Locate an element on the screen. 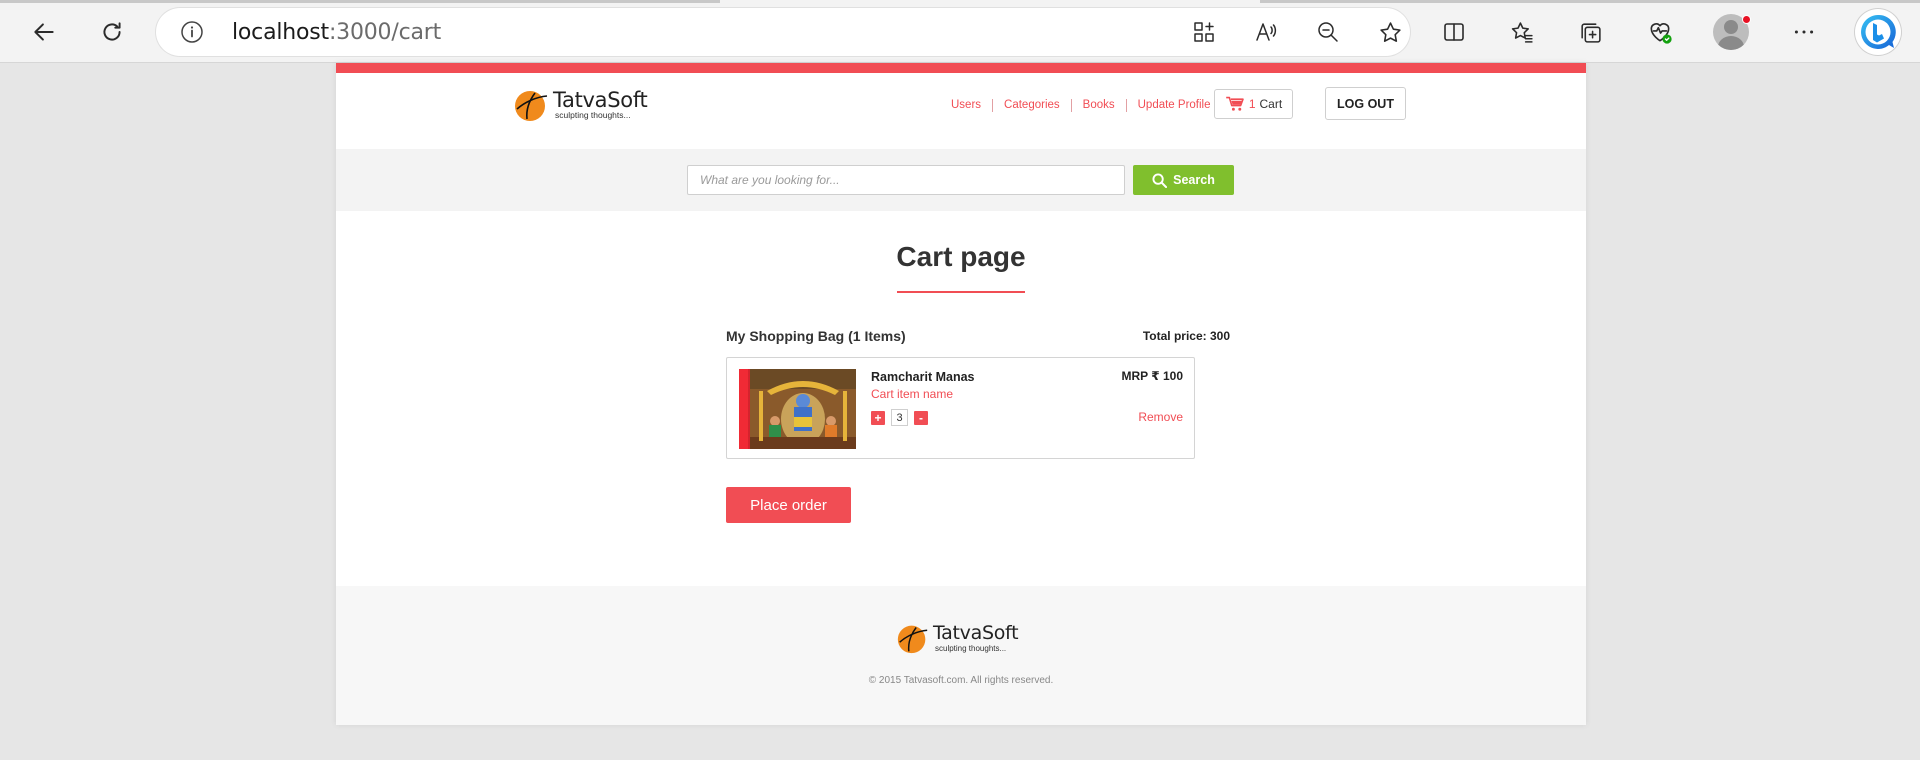 The height and width of the screenshot is (760, 1920). item-mrp: MRP ₹ 100 is located at coordinates (1152, 376).